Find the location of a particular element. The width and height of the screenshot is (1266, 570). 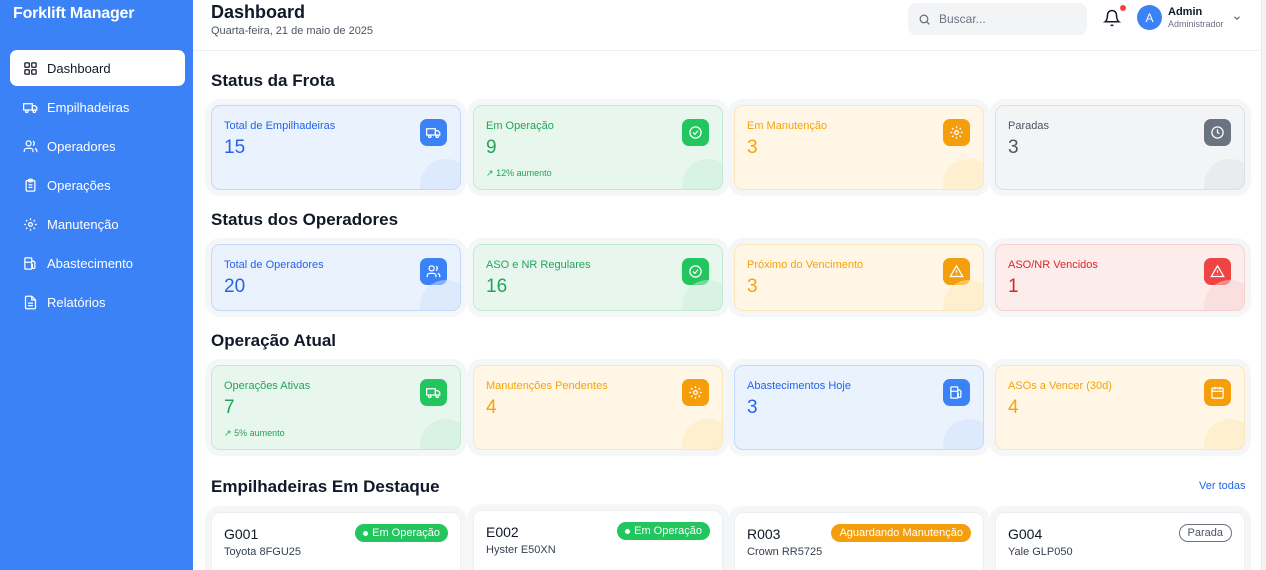

stat-trend: ↗ 5% aumento is located at coordinates (254, 433).